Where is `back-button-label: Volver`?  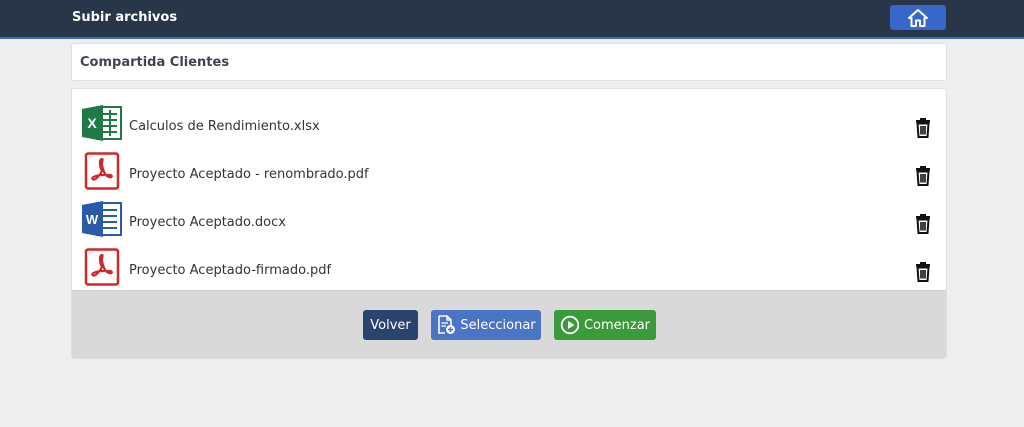 back-button-label: Volver is located at coordinates (390, 325).